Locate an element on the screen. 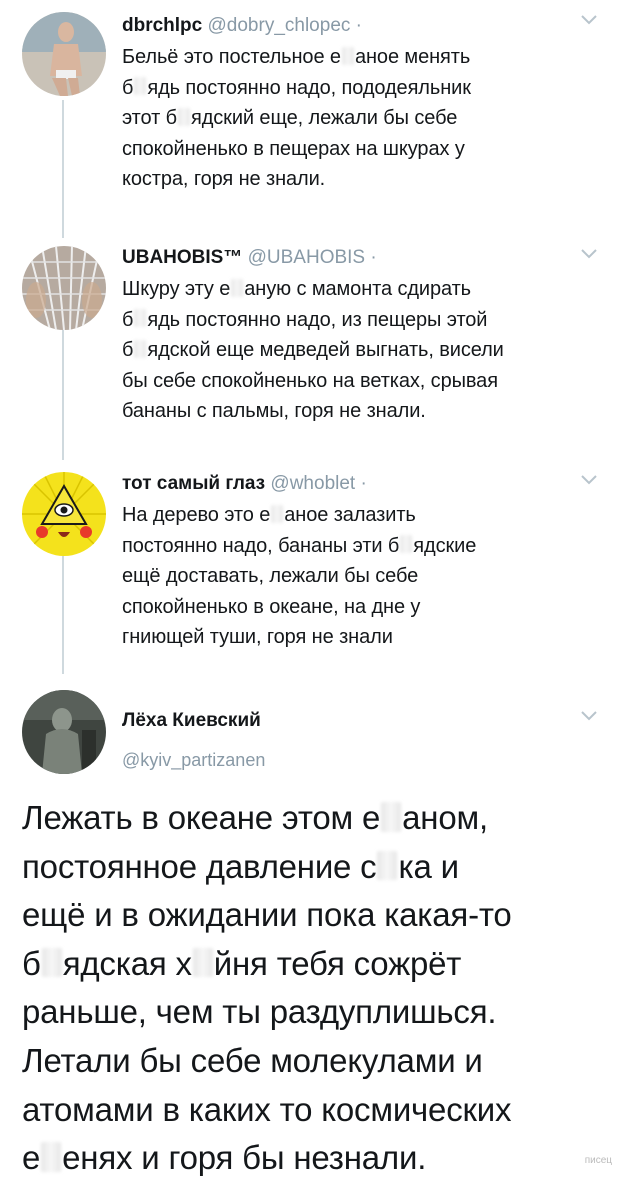 The width and height of the screenshot is (620, 1183). text-segment: аное залазить is located at coordinates (350, 515).